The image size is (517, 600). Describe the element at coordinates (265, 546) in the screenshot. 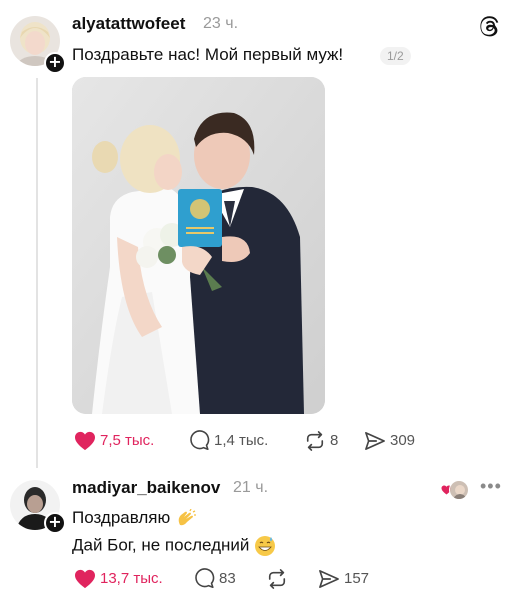

I see `grinning-sweat-emoji` at that location.